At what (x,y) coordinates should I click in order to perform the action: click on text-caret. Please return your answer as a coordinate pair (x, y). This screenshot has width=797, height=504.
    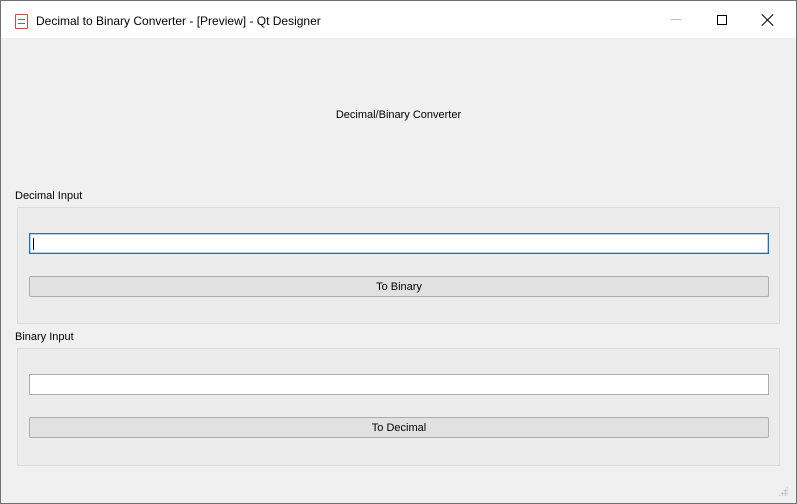
    Looking at the image, I should click on (33, 244).